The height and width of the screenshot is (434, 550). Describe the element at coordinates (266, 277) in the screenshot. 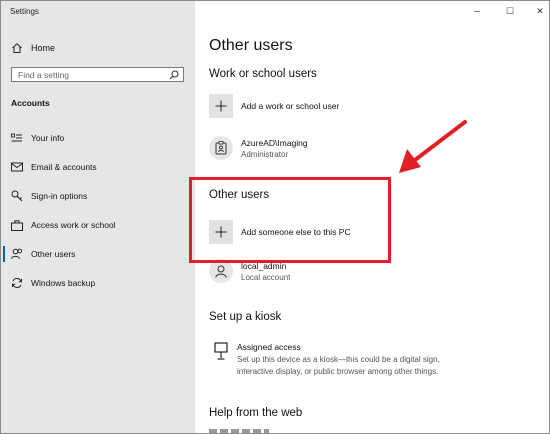

I see `local-user-role: Local account` at that location.